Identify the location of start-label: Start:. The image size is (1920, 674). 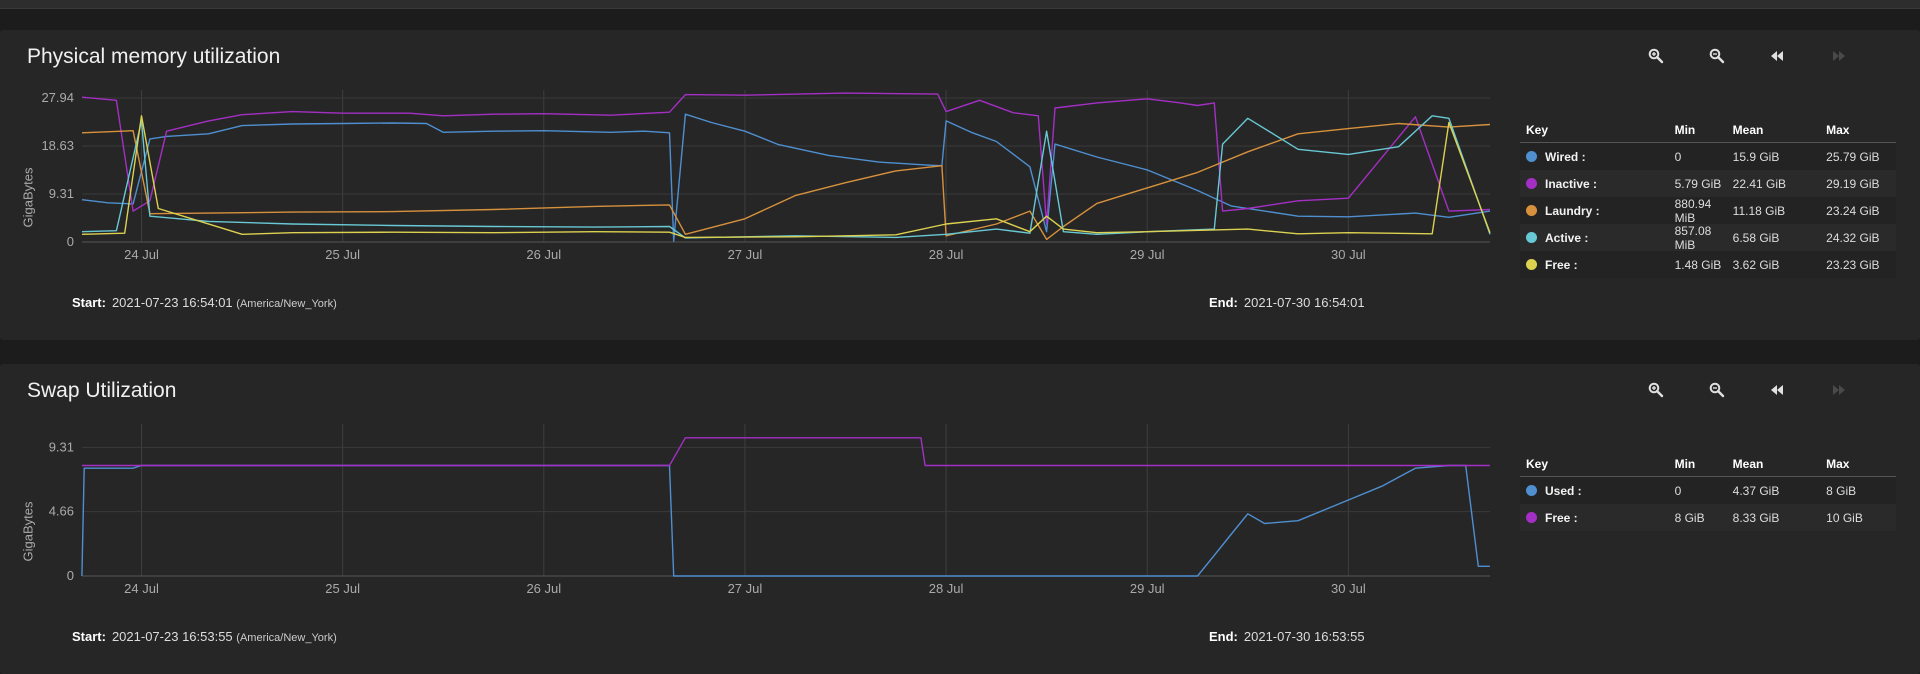
(89, 636).